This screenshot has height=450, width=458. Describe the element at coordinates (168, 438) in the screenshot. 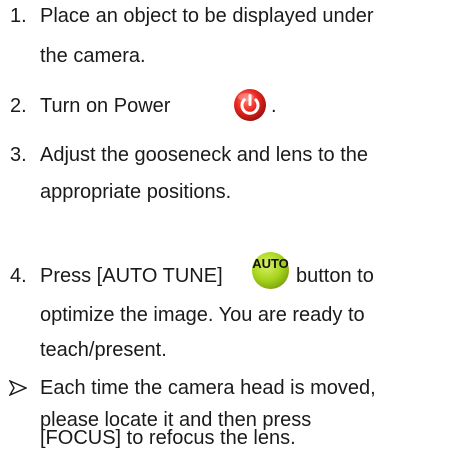

I see `note-line-3: [FOCUS] to refocus the lens.` at that location.